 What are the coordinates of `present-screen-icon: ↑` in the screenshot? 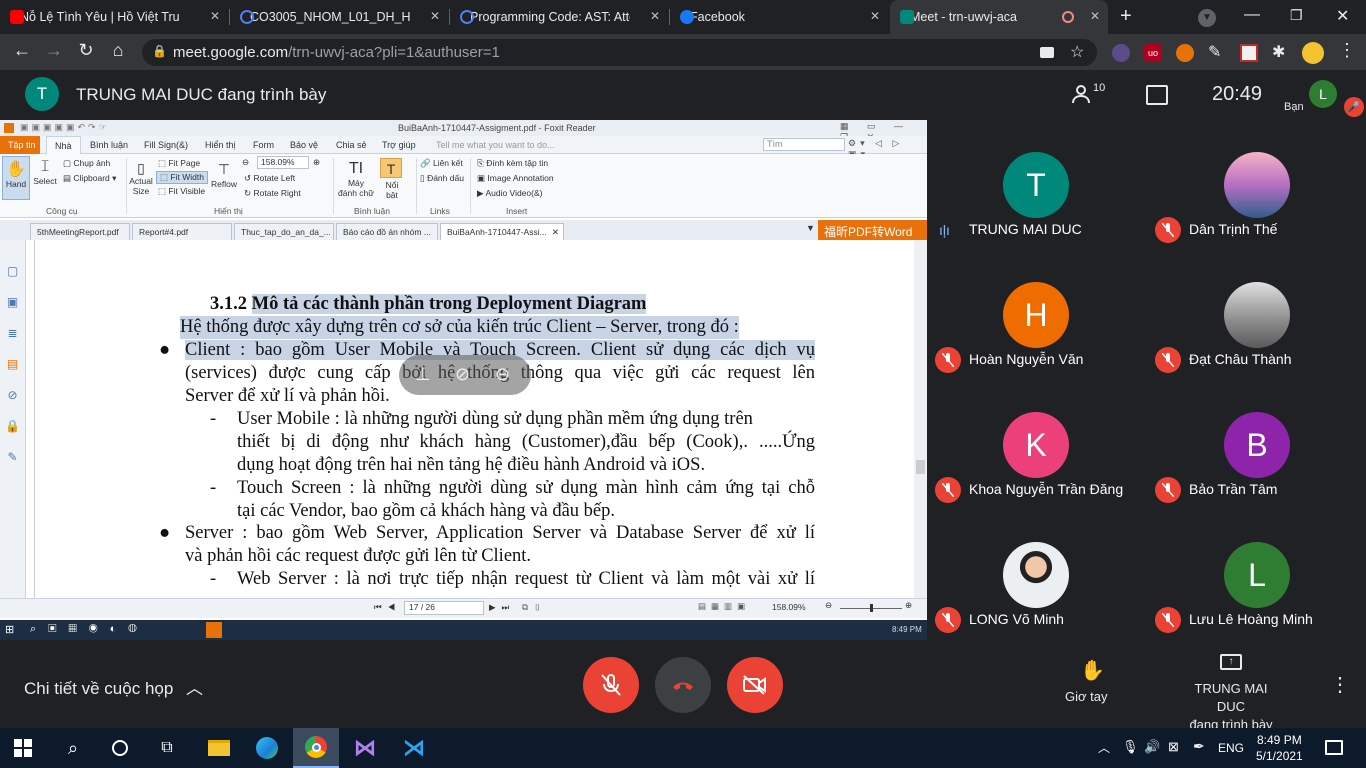 It's located at (1231, 662).